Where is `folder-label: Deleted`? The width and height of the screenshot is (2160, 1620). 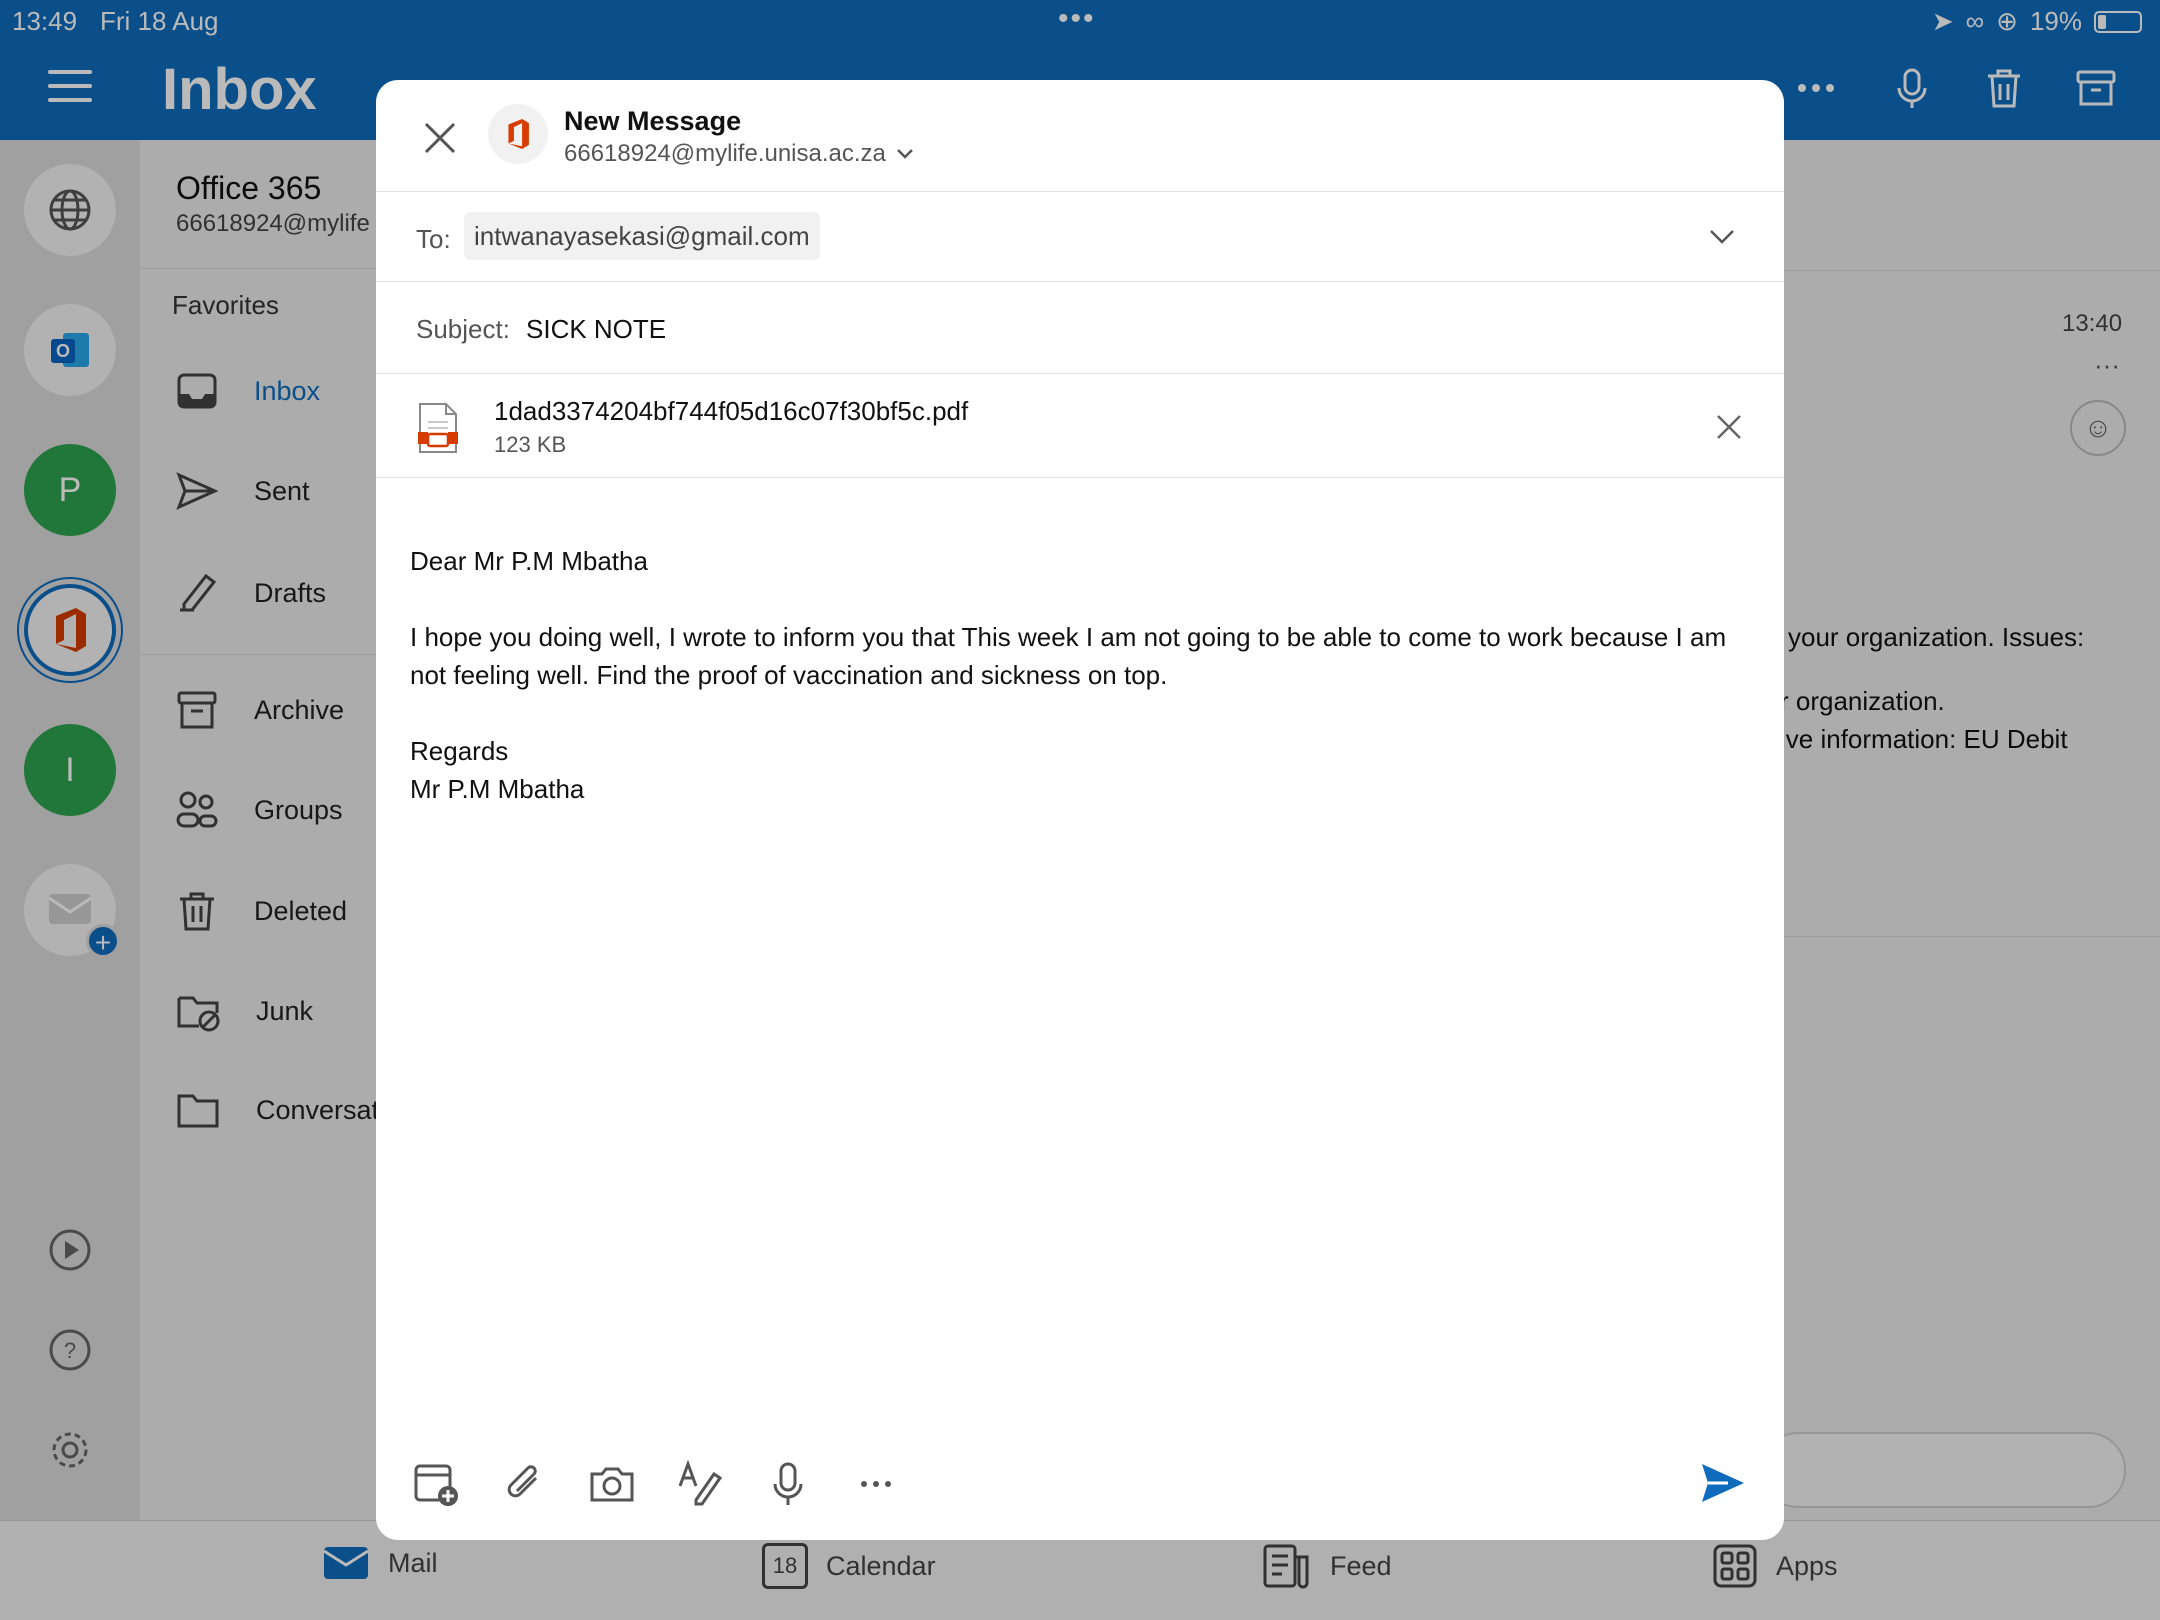
folder-label: Deleted is located at coordinates (301, 910).